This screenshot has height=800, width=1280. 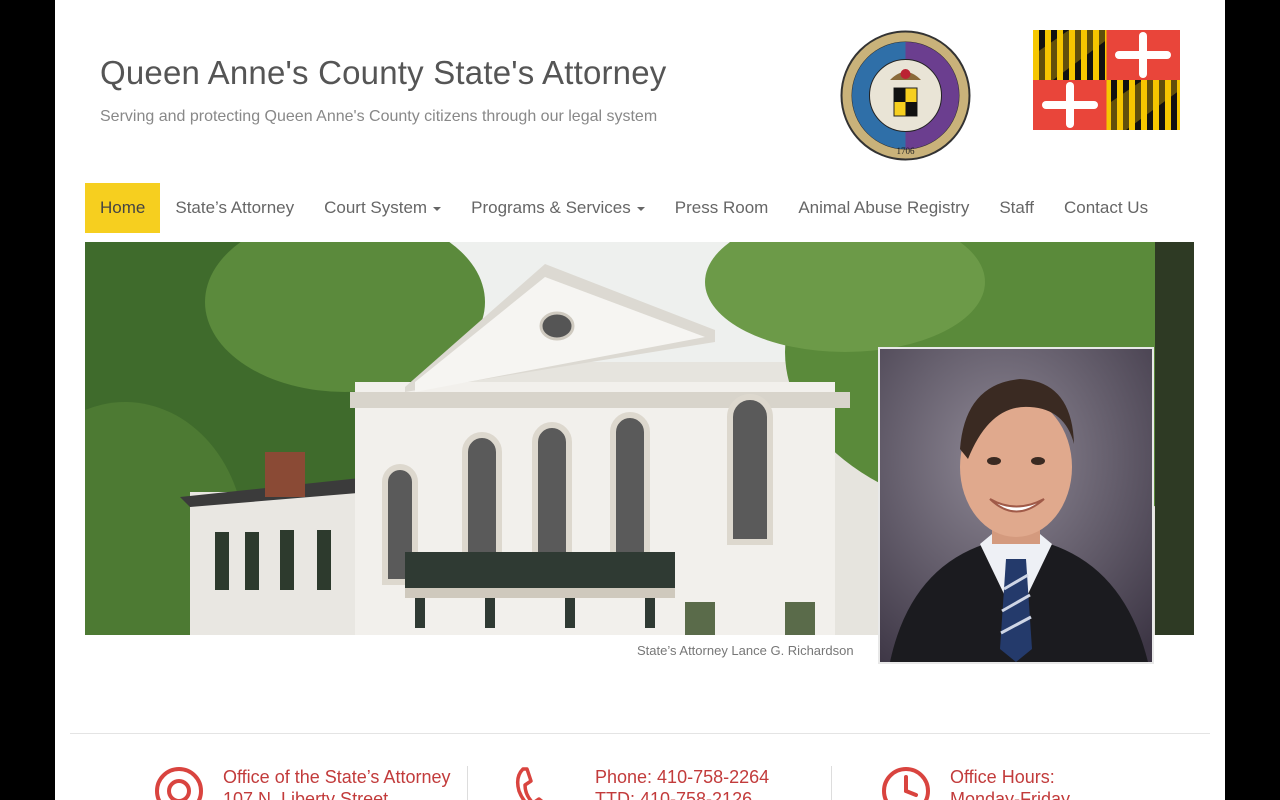 What do you see at coordinates (682, 777) in the screenshot?
I see `phone-number: Phone: 410-758-2264` at bounding box center [682, 777].